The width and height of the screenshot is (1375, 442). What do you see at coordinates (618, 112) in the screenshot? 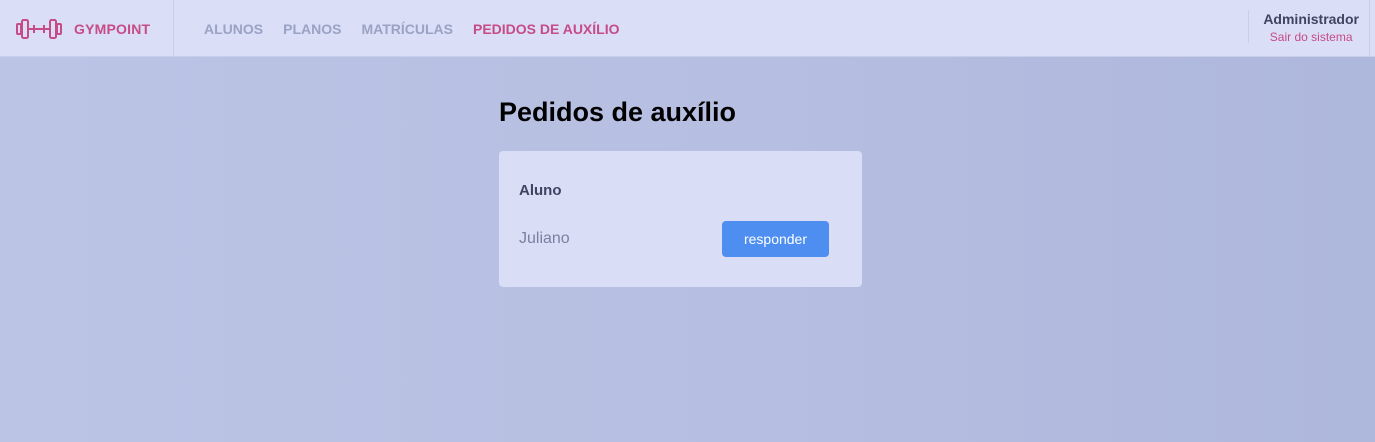
I see `page-title: Pedidos de auxílio` at bounding box center [618, 112].